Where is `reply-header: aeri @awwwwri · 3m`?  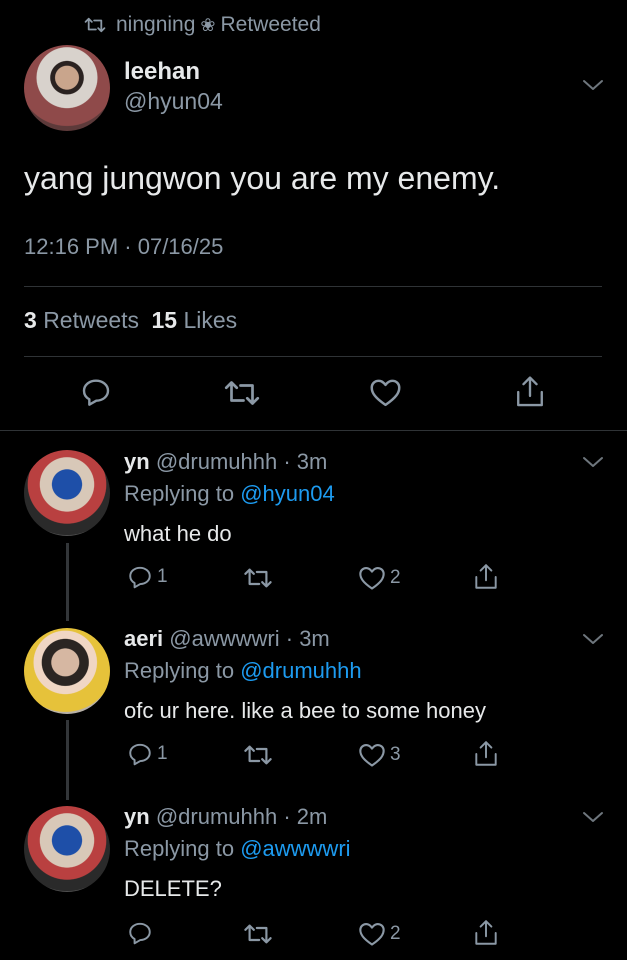 reply-header: aeri @awwwwri · 3m is located at coordinates (227, 639).